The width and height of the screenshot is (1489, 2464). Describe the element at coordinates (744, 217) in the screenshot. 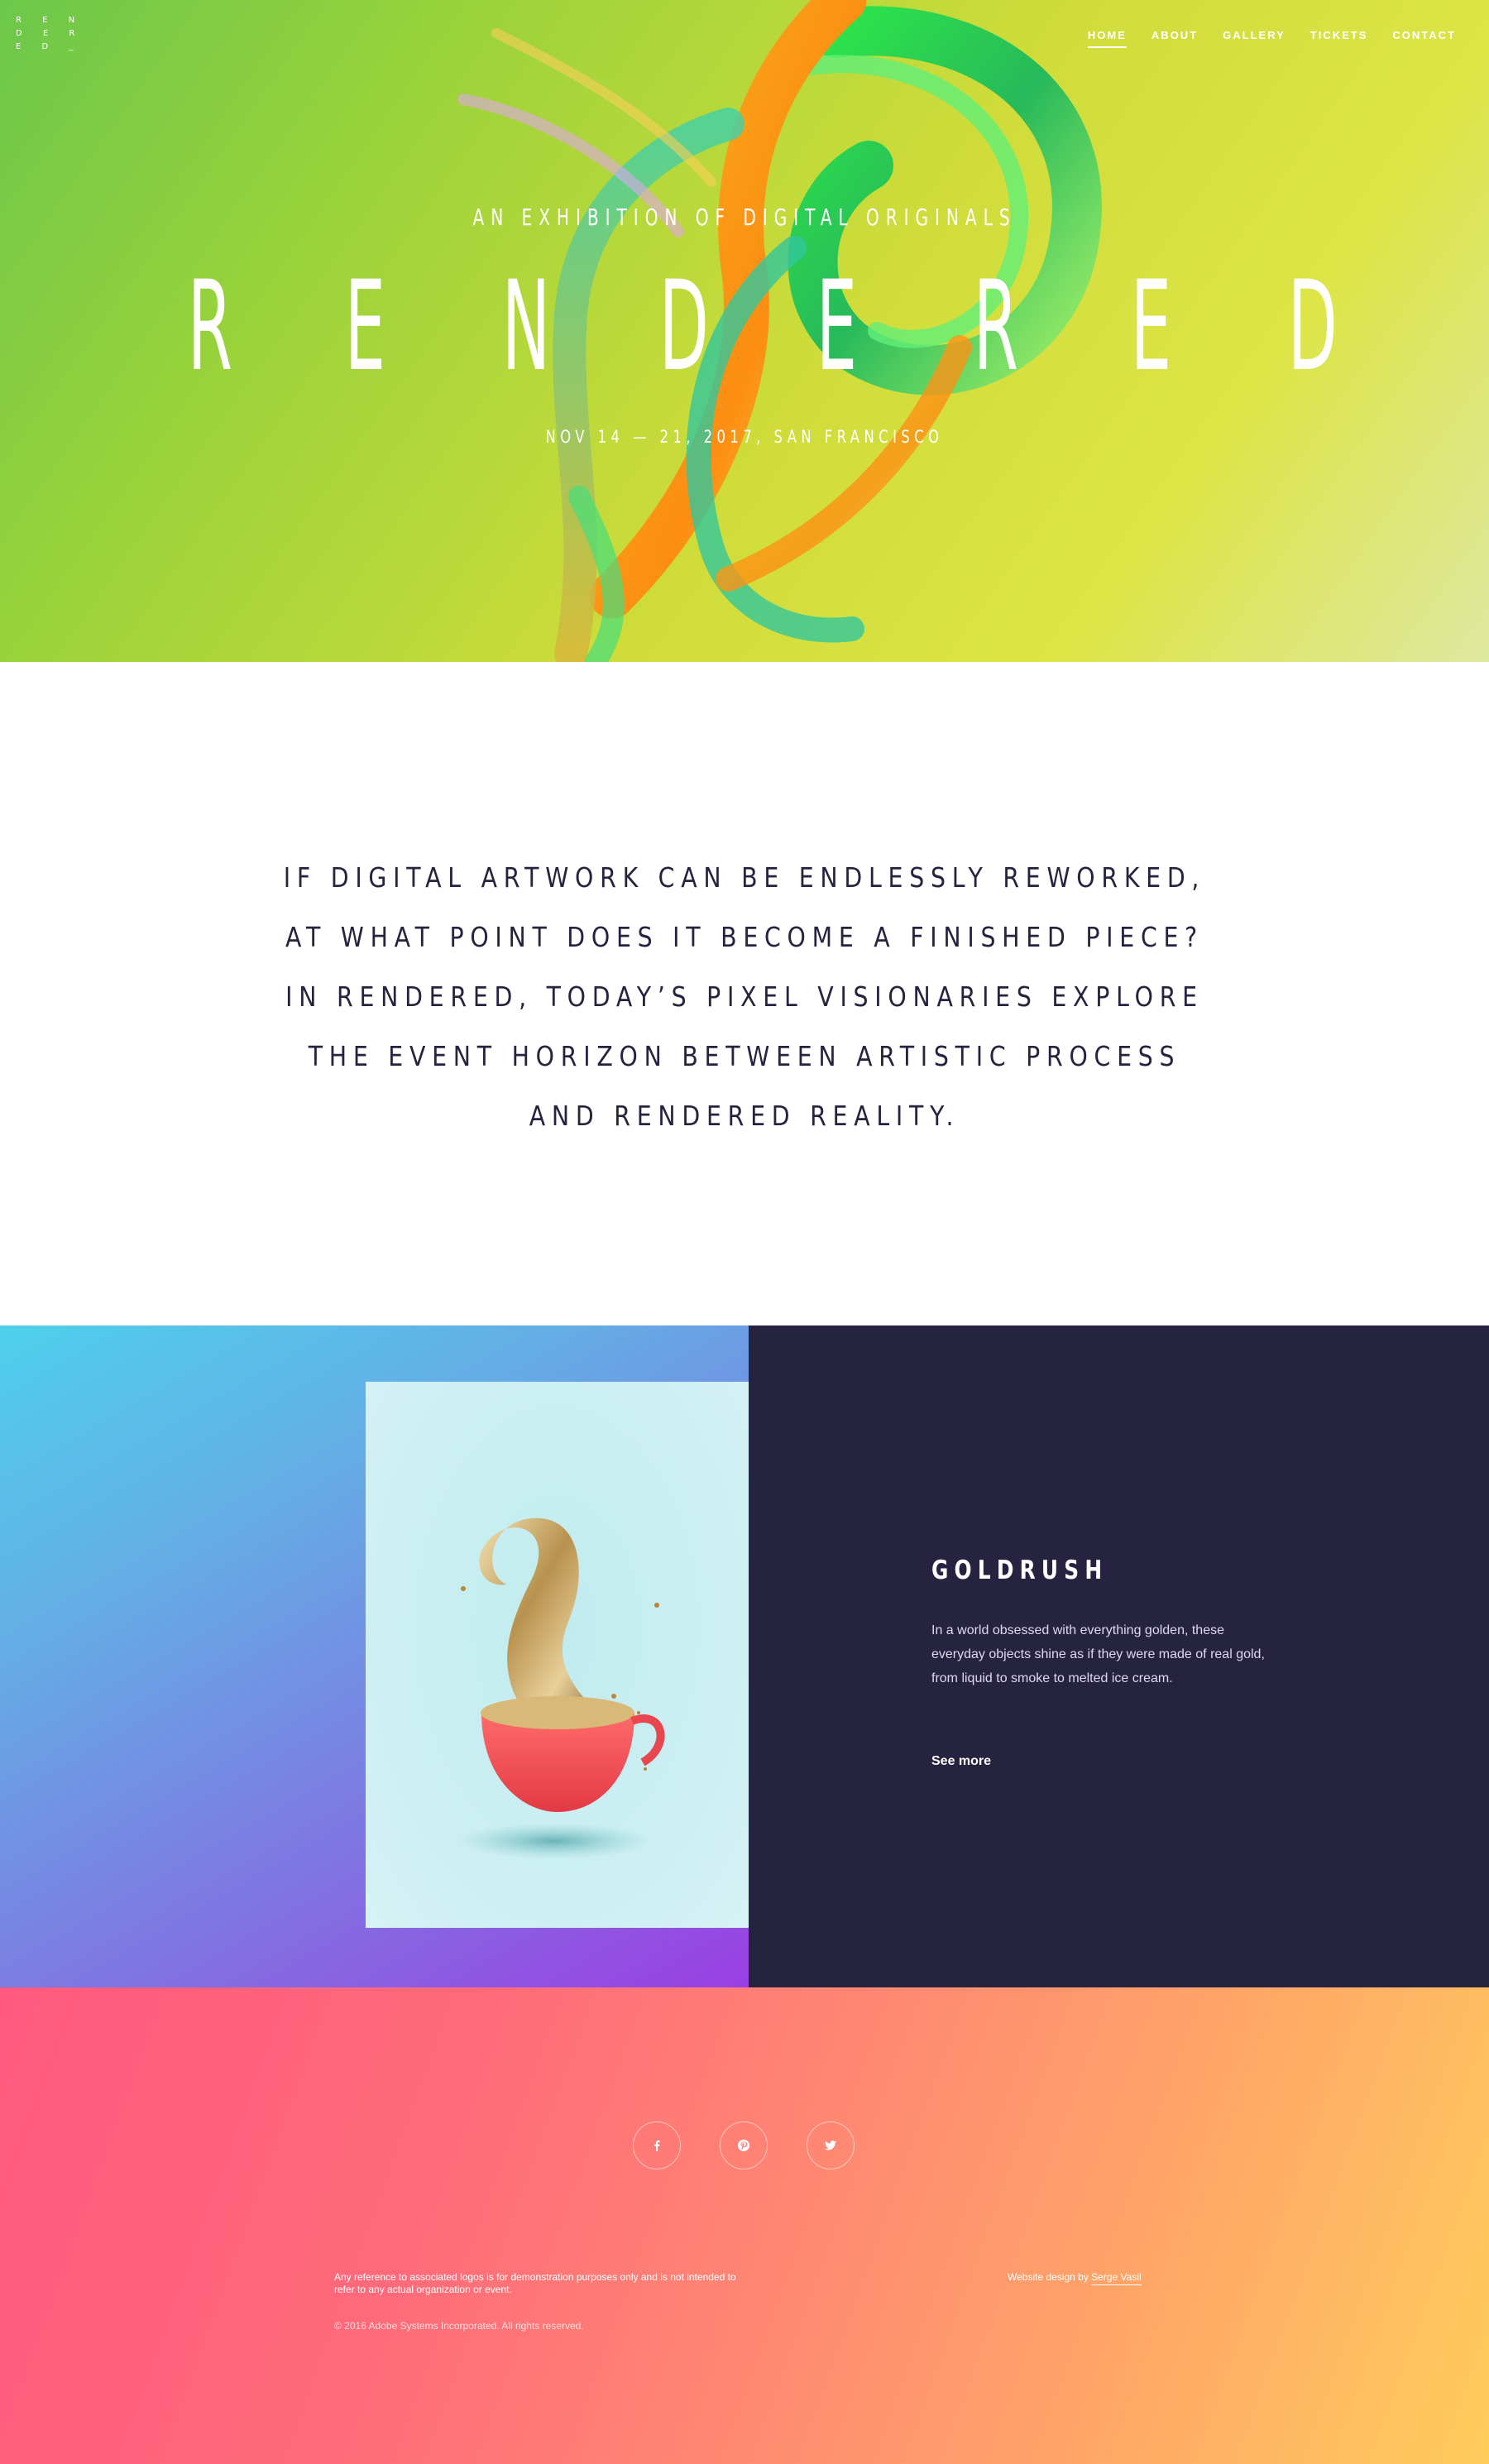

I see `hero-subtitle: AN EXHIBITION OF DIGITAL ORIGINALS` at that location.